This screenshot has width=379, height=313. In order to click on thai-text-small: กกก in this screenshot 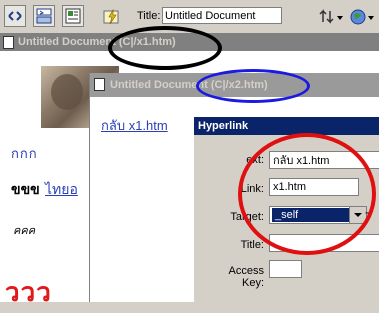, I will do `click(24, 153)`.